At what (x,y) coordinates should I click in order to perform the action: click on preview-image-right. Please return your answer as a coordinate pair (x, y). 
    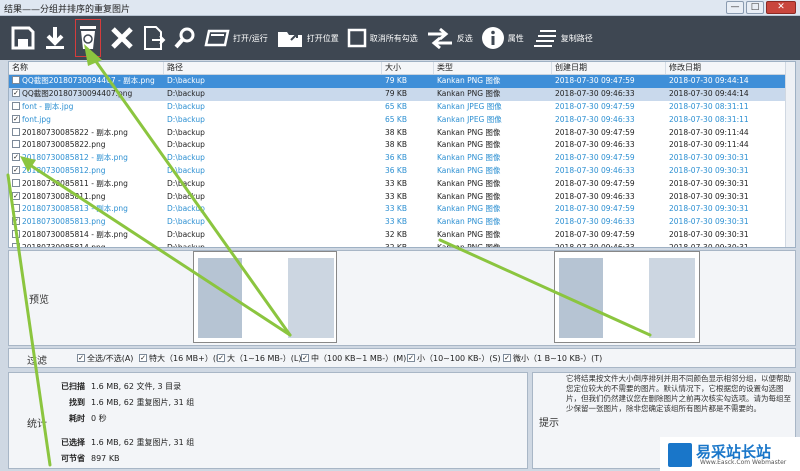
    Looking at the image, I should click on (627, 297).